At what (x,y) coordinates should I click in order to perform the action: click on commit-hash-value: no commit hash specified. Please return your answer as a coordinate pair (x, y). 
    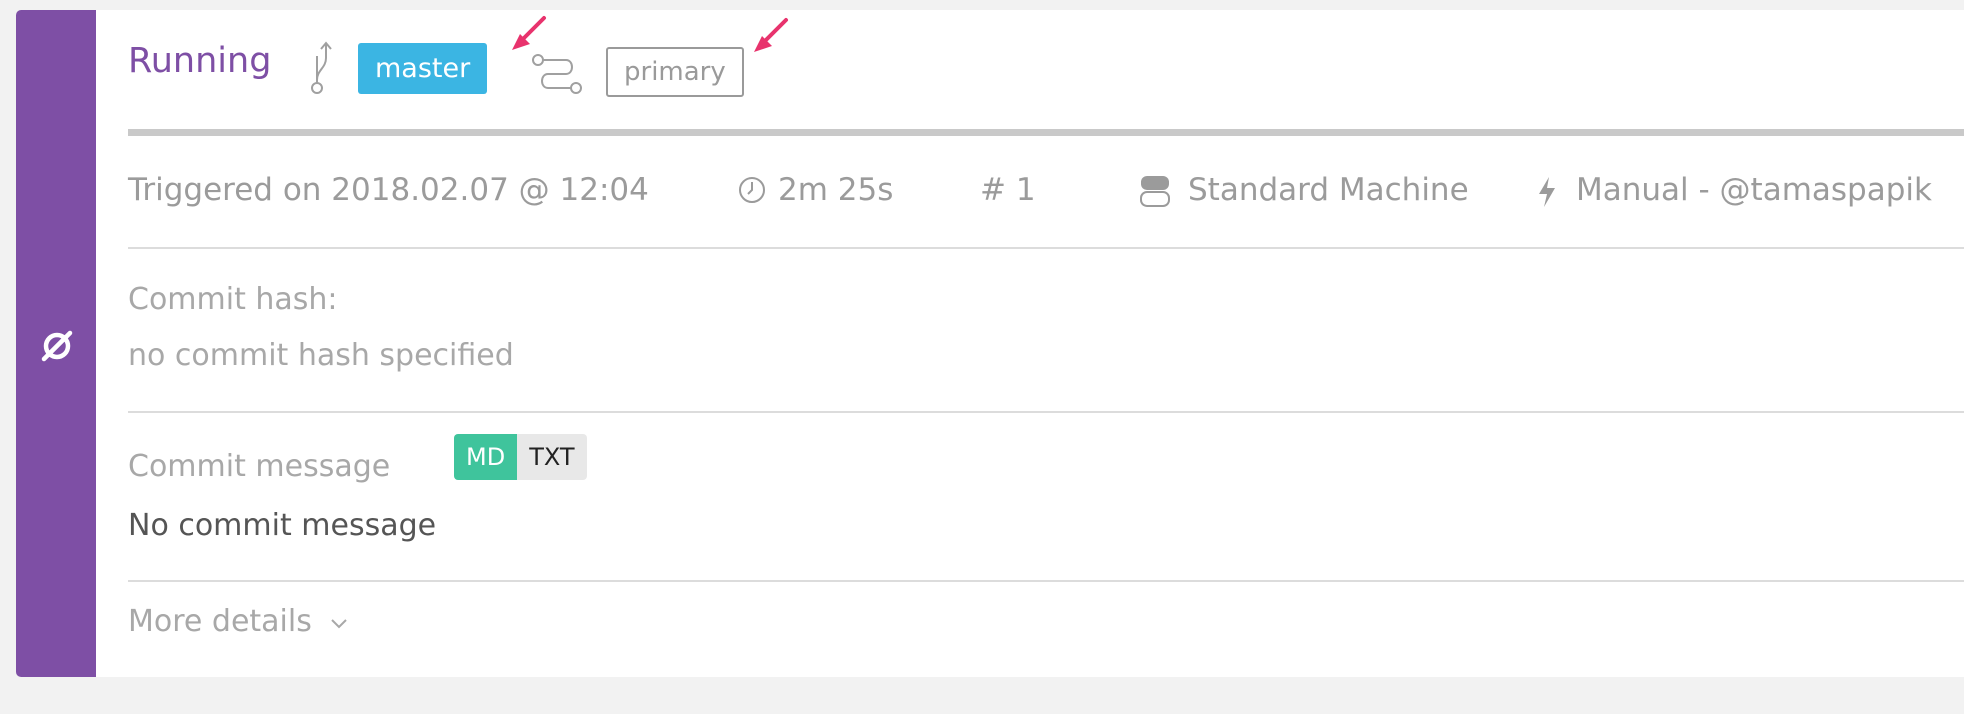
    Looking at the image, I should click on (321, 355).